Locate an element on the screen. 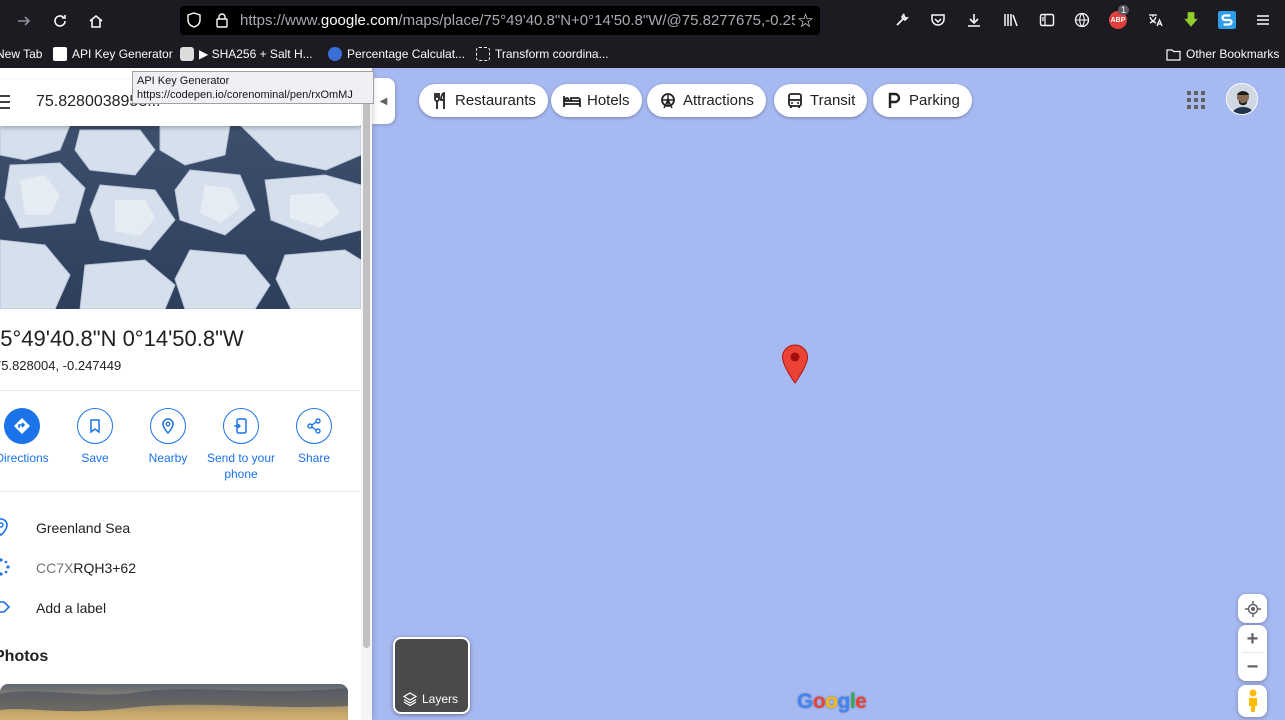  reload-icon is located at coordinates (60, 21).